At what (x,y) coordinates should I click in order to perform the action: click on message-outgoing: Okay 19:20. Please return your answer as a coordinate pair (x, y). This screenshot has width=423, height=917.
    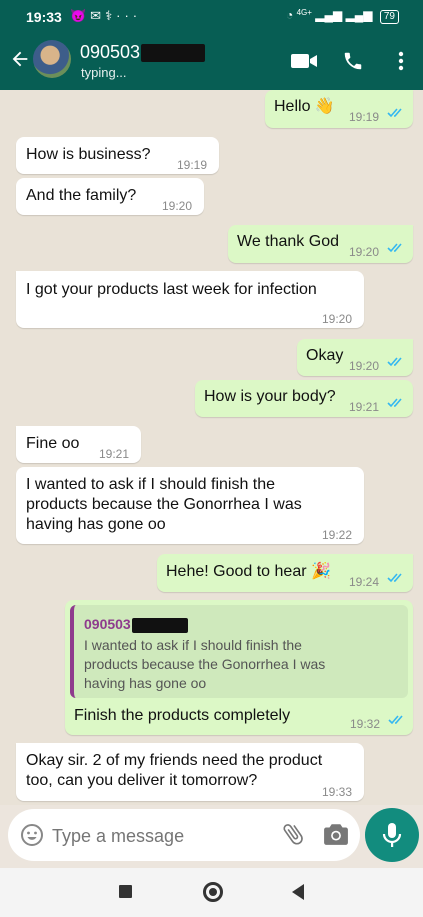
    Looking at the image, I should click on (355, 357).